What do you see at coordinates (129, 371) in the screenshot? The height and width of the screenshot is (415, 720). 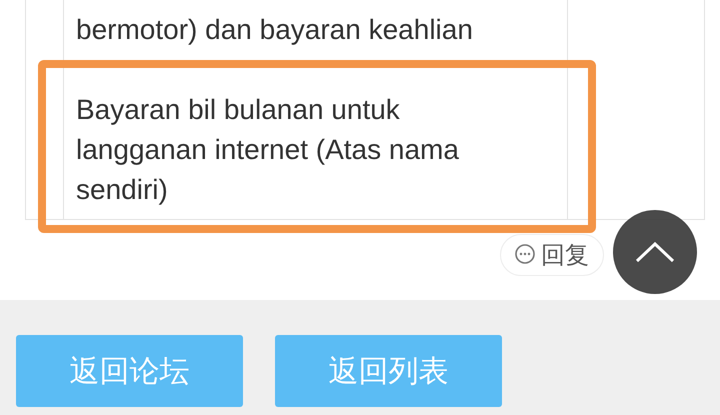 I see `back-button: 返回论坛` at bounding box center [129, 371].